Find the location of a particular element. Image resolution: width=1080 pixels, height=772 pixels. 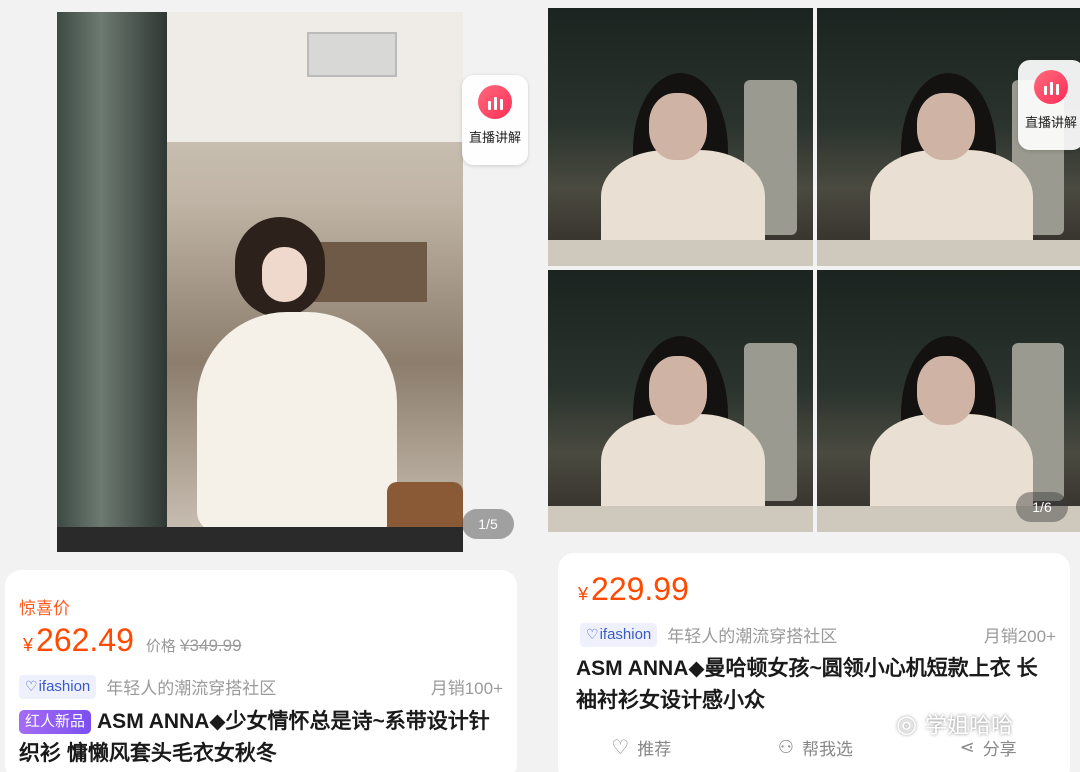

original-price: 价格 ¥349.99 is located at coordinates (193, 645).